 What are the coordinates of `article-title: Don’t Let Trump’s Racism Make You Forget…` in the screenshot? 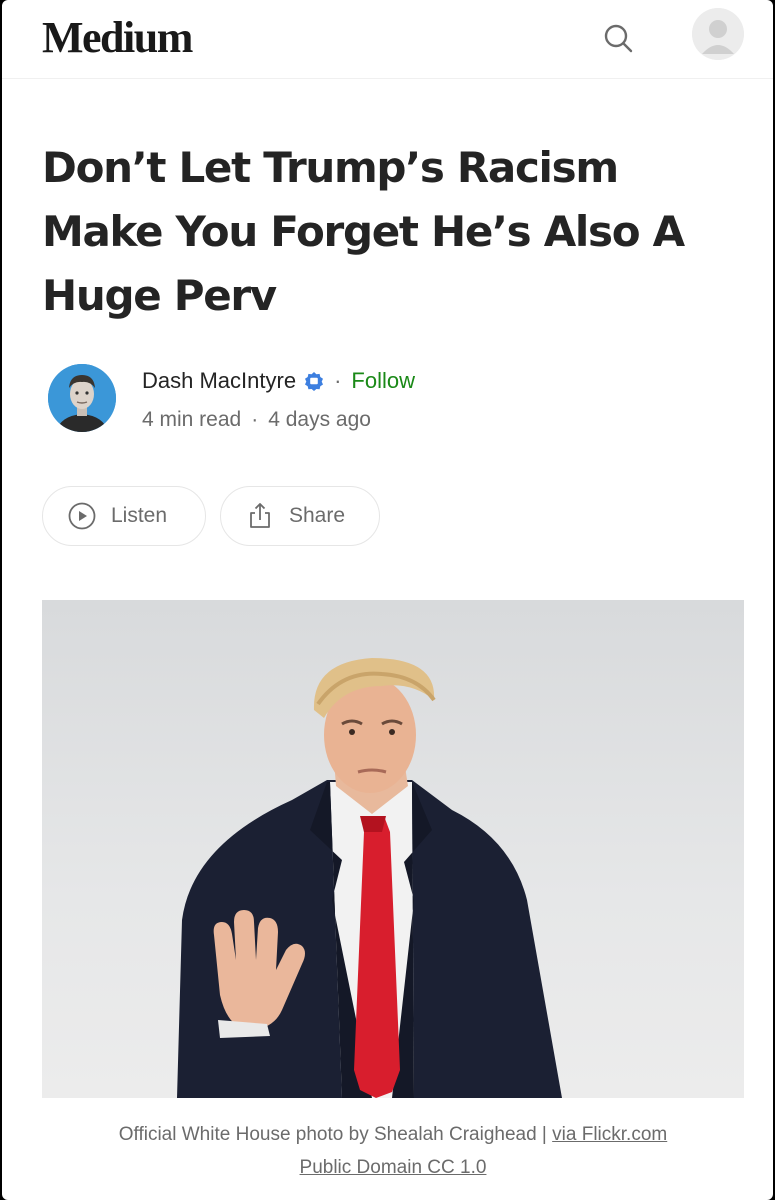 It's located at (363, 231).